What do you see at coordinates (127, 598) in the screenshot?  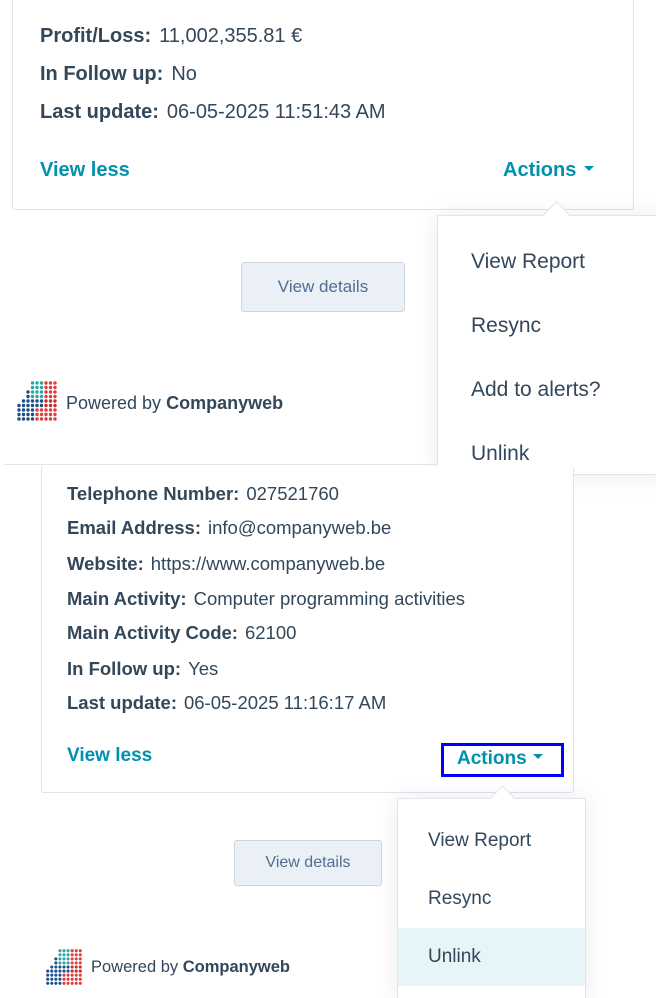 I see `field-label: Main Activity:` at bounding box center [127, 598].